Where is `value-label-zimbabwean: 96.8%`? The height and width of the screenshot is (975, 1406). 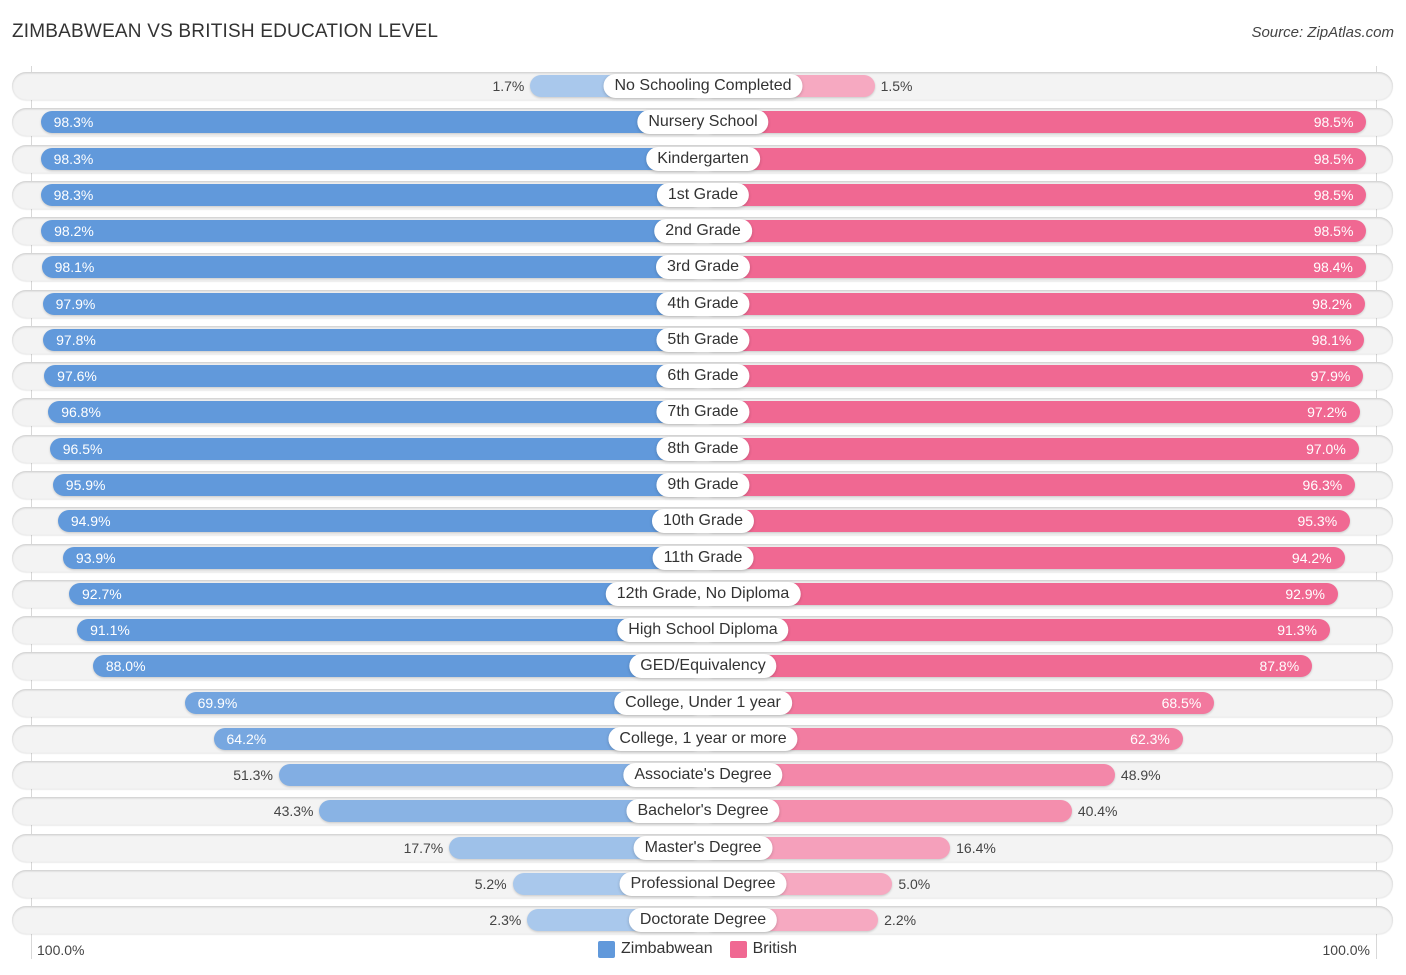
value-label-zimbabwean: 96.8% is located at coordinates (81, 412).